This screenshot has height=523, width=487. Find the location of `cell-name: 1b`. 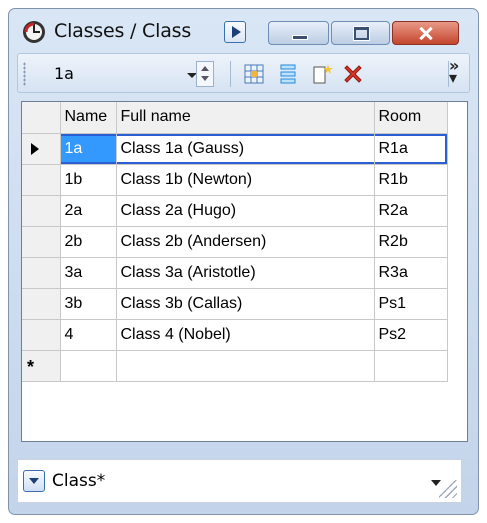

cell-name: 1b is located at coordinates (88, 180).